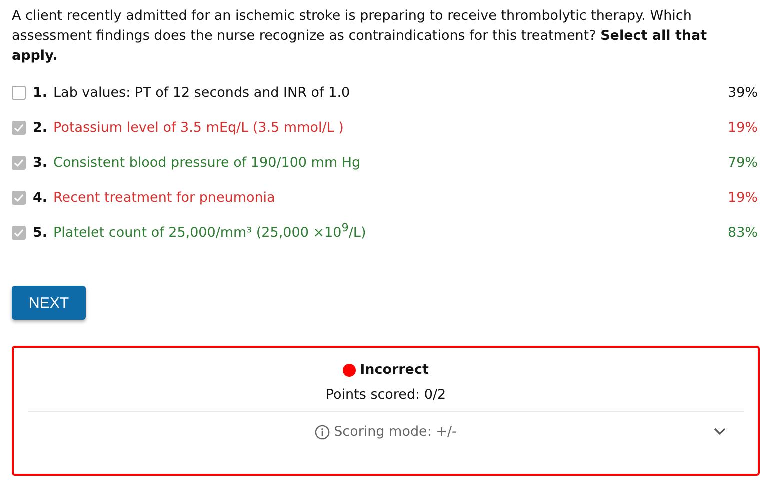 The image size is (768, 485). What do you see at coordinates (203, 93) in the screenshot?
I see `option-text: Lab values: PT of 12 seconds and INR of 1.0` at bounding box center [203, 93].